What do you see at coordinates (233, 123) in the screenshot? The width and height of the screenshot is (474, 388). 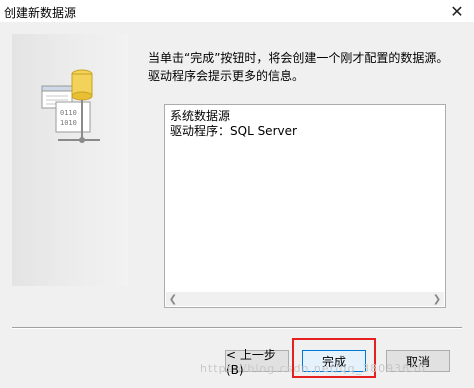 I see `summary-content: 系统数据源 驱动程序：SQL Server` at bounding box center [233, 123].